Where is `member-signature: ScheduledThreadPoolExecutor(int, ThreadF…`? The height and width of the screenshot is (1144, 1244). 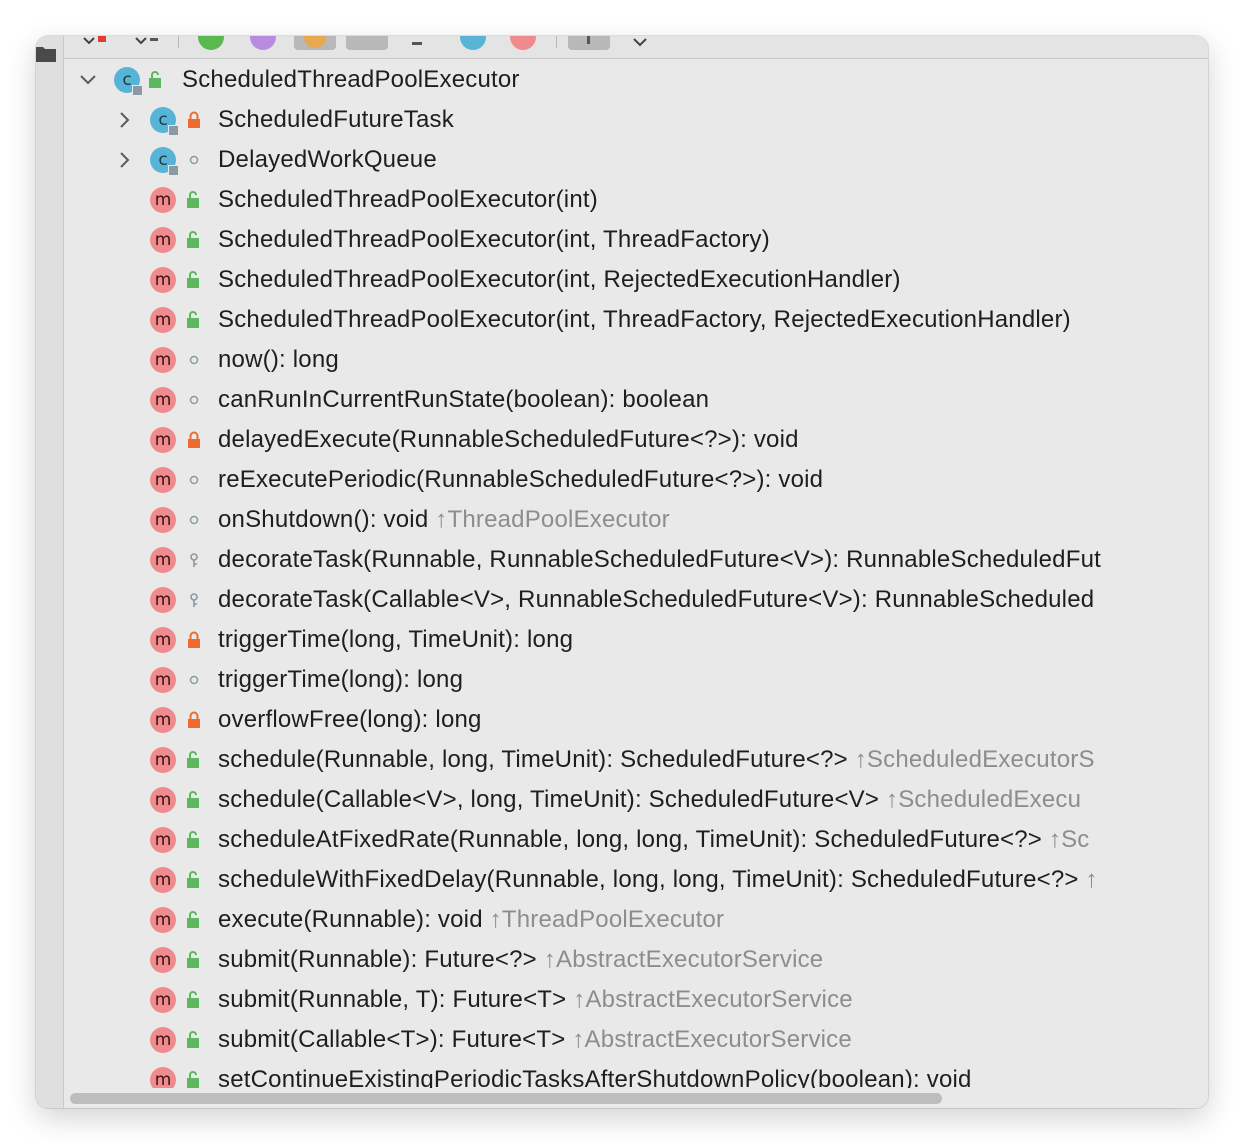 member-signature: ScheduledThreadPoolExecutor(int, ThreadF… is located at coordinates (644, 319).